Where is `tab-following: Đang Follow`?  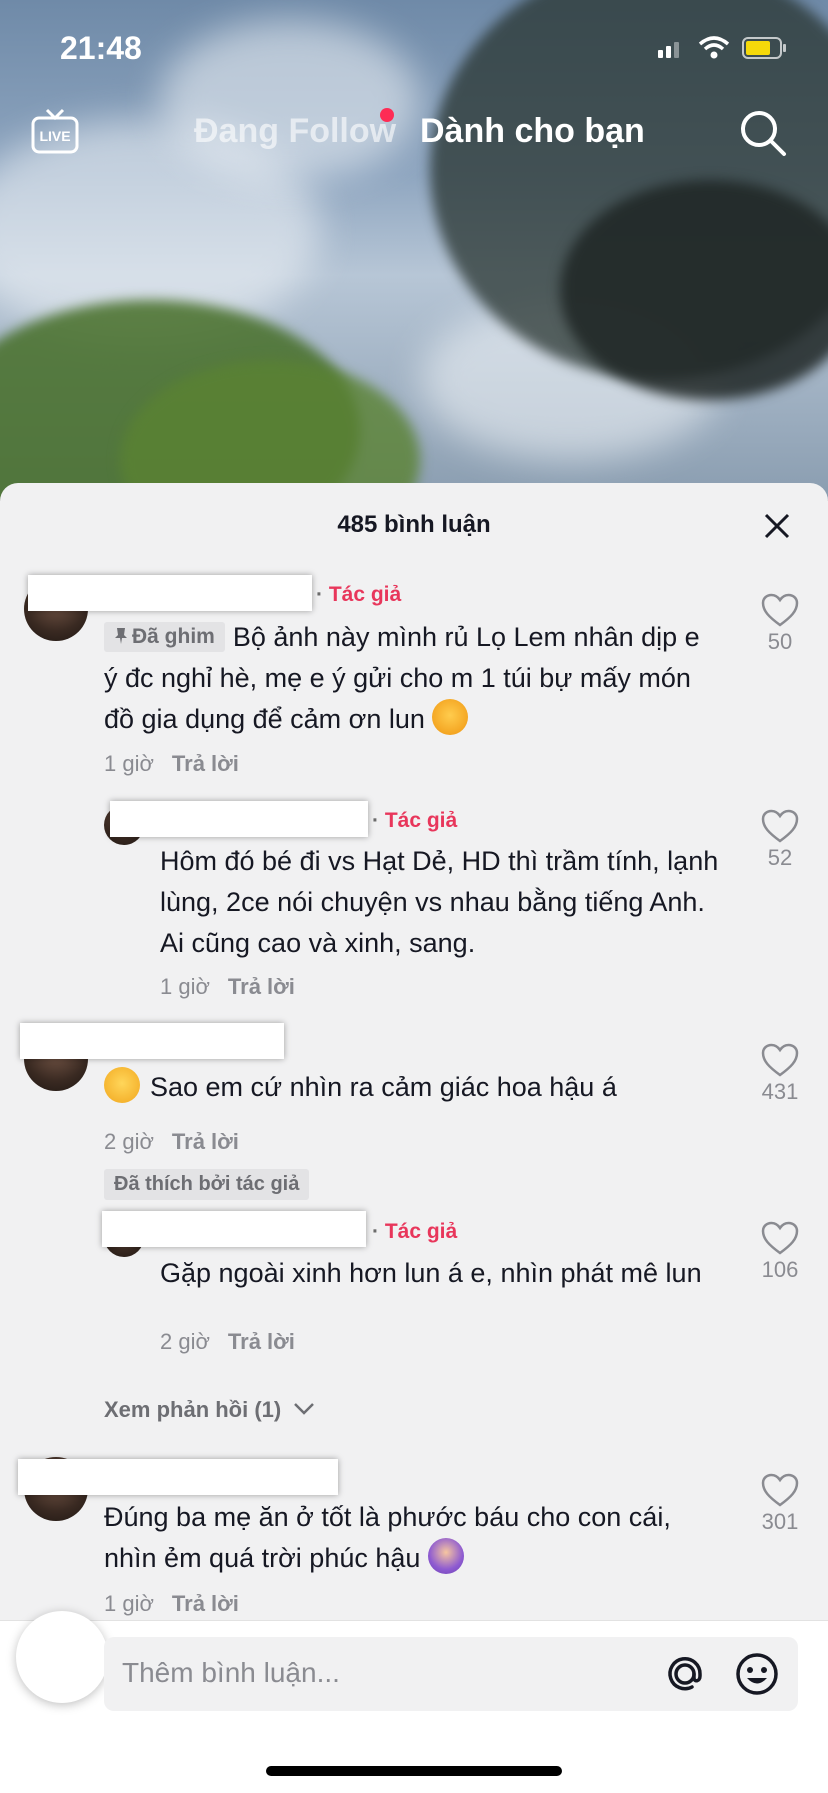
tab-following: Đang Follow is located at coordinates (295, 131).